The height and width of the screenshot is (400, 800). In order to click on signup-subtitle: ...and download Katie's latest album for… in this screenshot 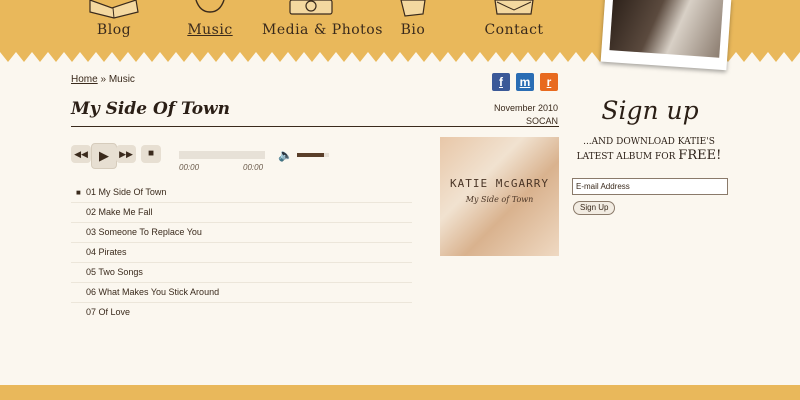, I will do `click(649, 150)`.